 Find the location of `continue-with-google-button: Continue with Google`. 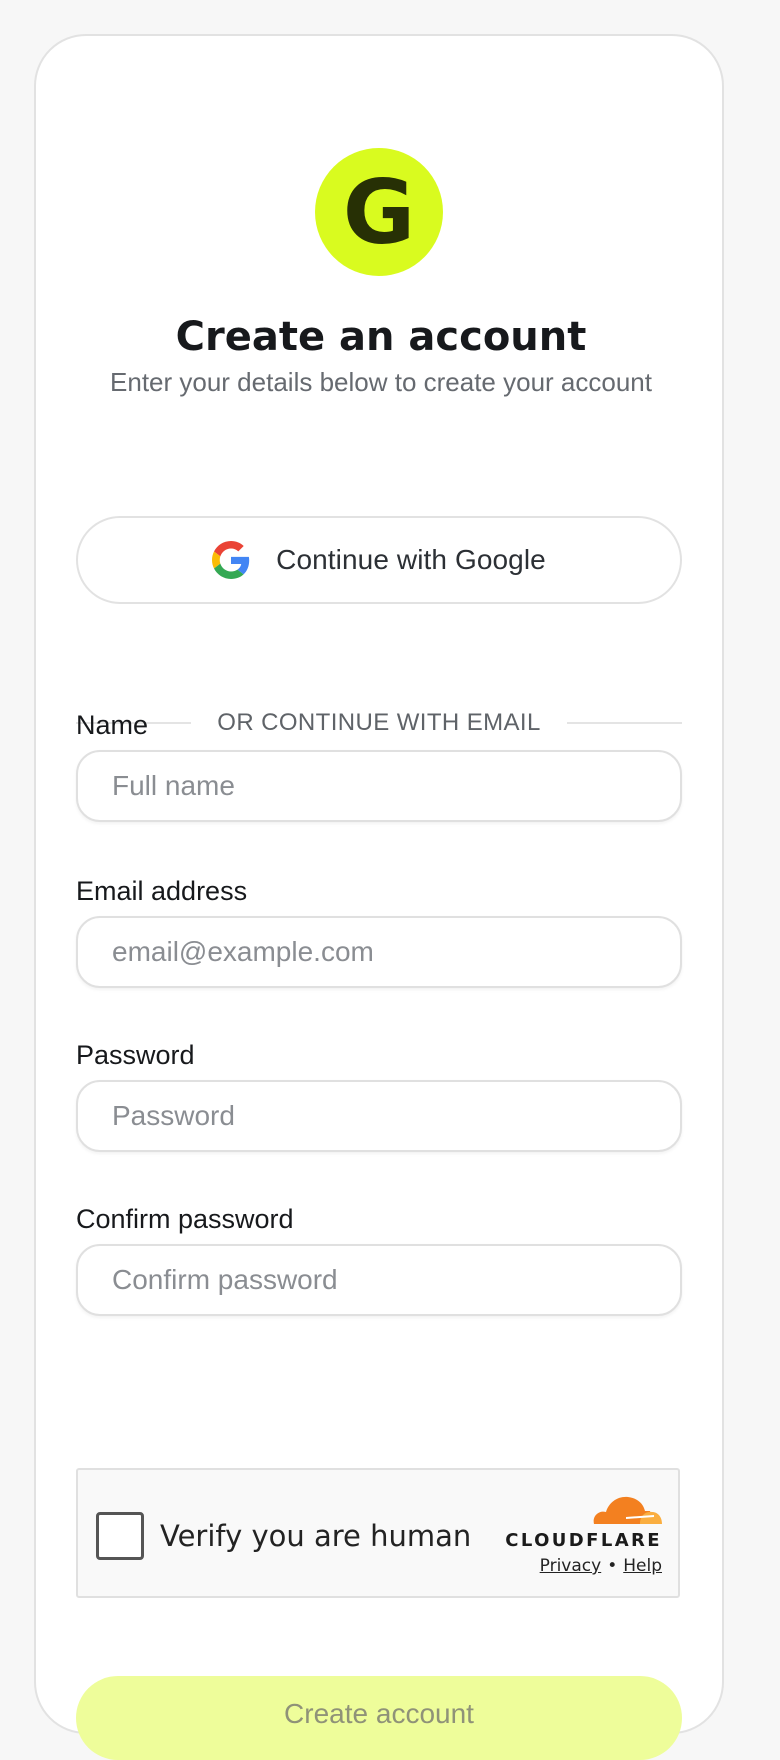

continue-with-google-button: Continue with Google is located at coordinates (379, 560).